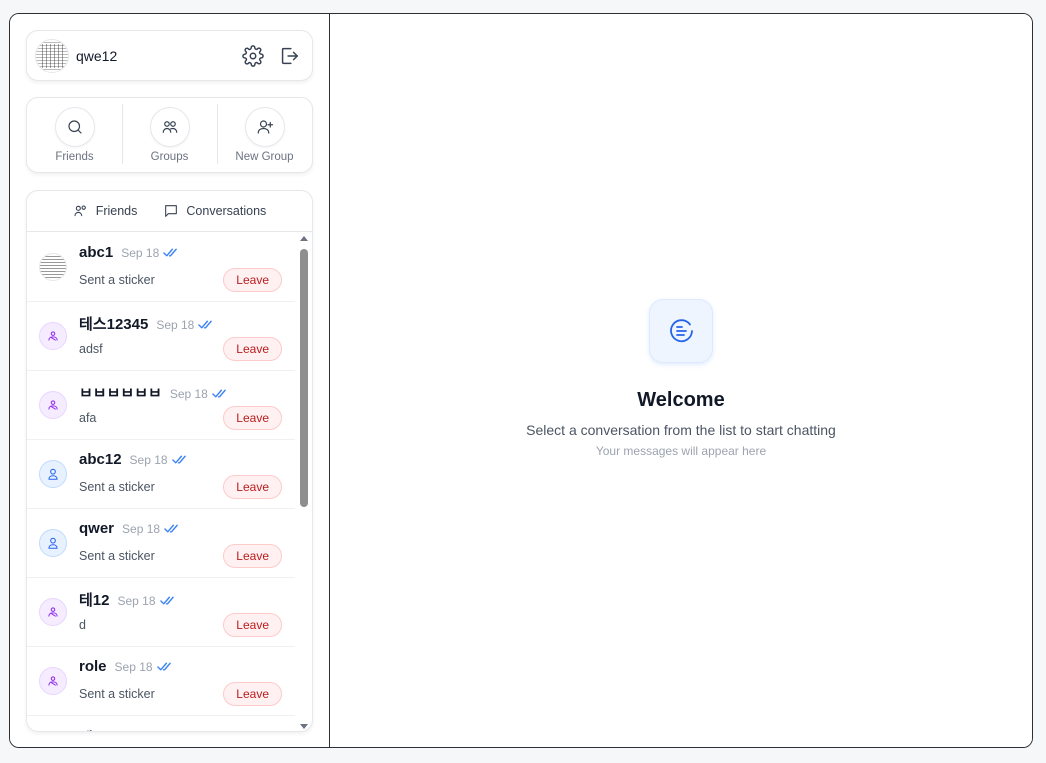 The width and height of the screenshot is (1046, 763). I want to click on tab-conversations: Conversations, so click(214, 211).